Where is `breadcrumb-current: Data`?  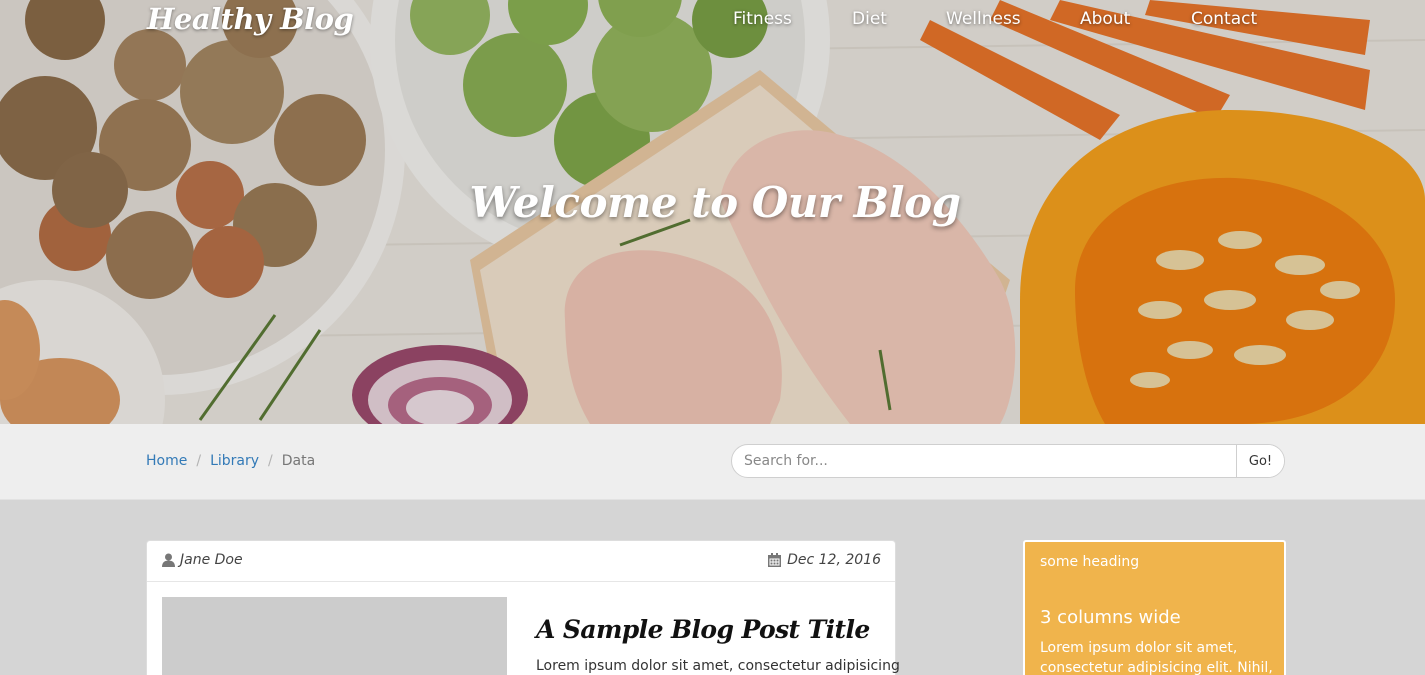
breadcrumb-current: Data is located at coordinates (298, 461).